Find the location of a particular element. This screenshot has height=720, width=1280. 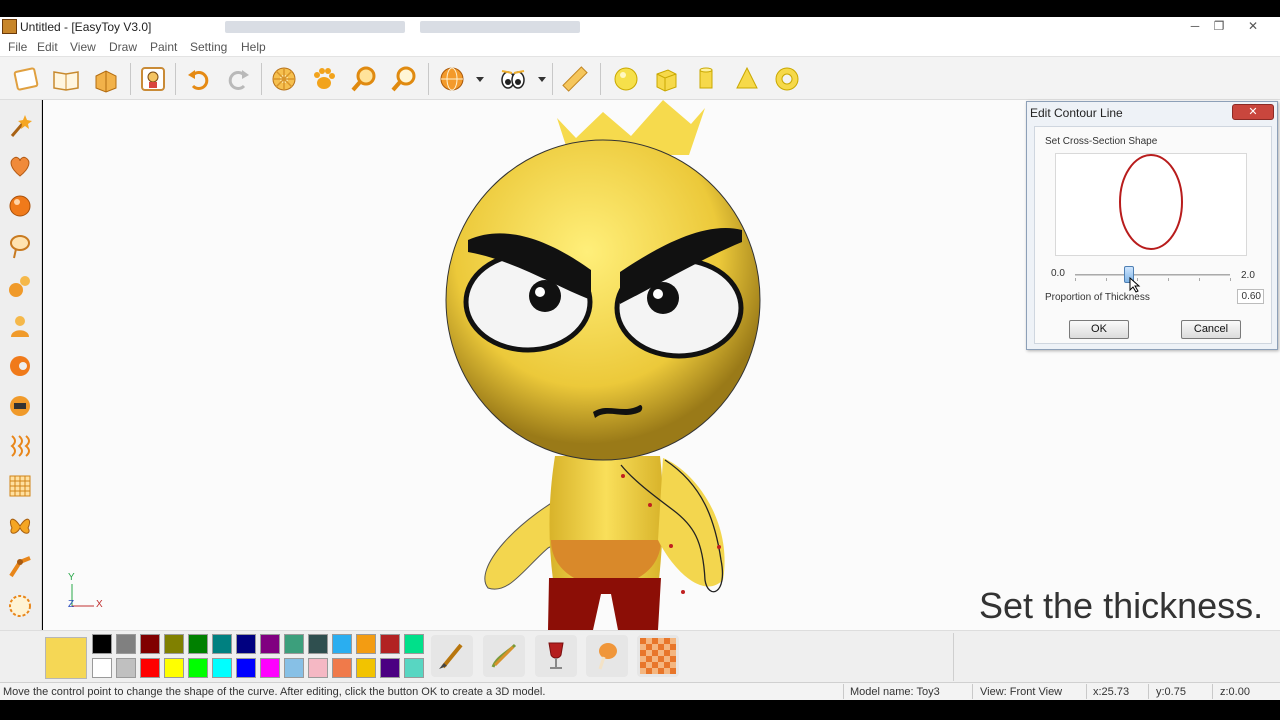

flower-stamp-icon is located at coordinates (284, 79).